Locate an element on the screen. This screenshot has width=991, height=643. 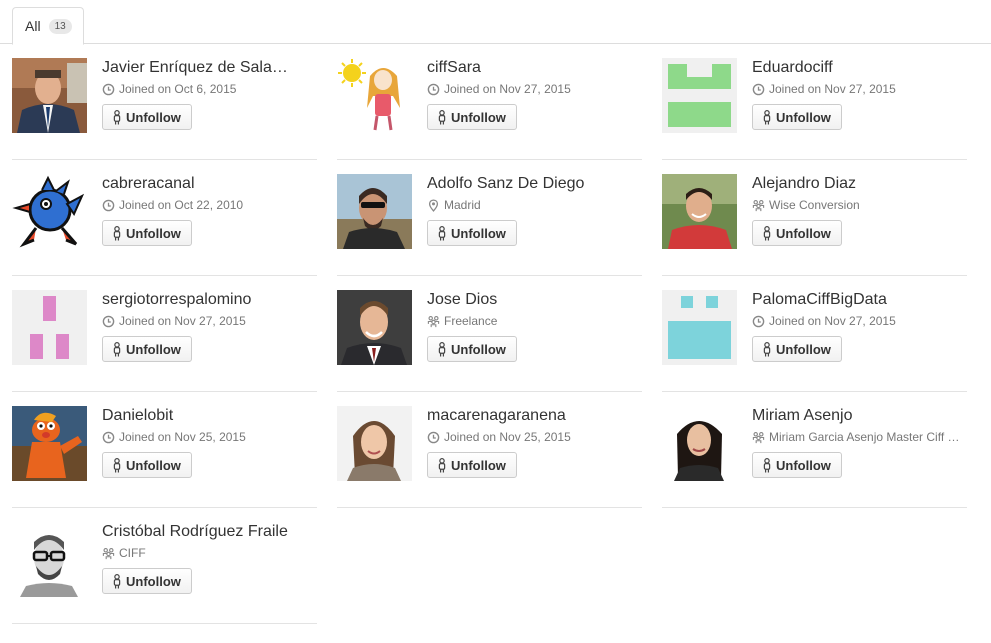
user-name: Cristóbal Rodríguez Fraile is located at coordinates (202, 532).